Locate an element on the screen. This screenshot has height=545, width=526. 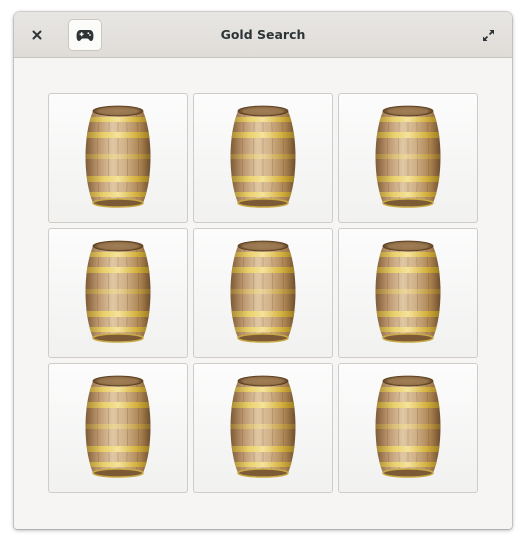
headerbar: Gold Search is located at coordinates (263, 35).